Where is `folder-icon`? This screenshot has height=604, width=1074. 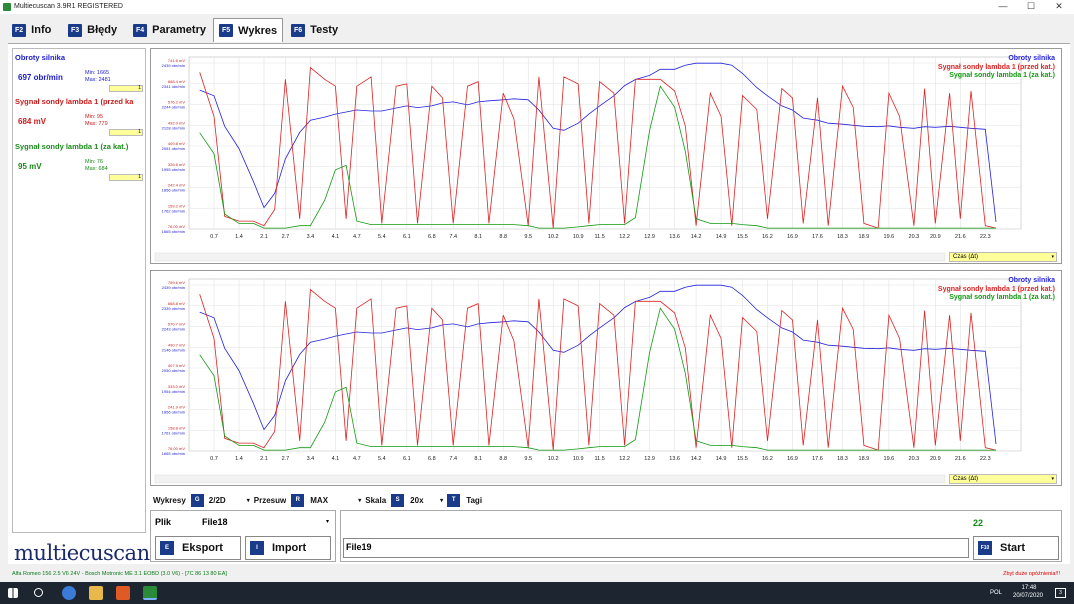
folder-icon is located at coordinates (96, 593).